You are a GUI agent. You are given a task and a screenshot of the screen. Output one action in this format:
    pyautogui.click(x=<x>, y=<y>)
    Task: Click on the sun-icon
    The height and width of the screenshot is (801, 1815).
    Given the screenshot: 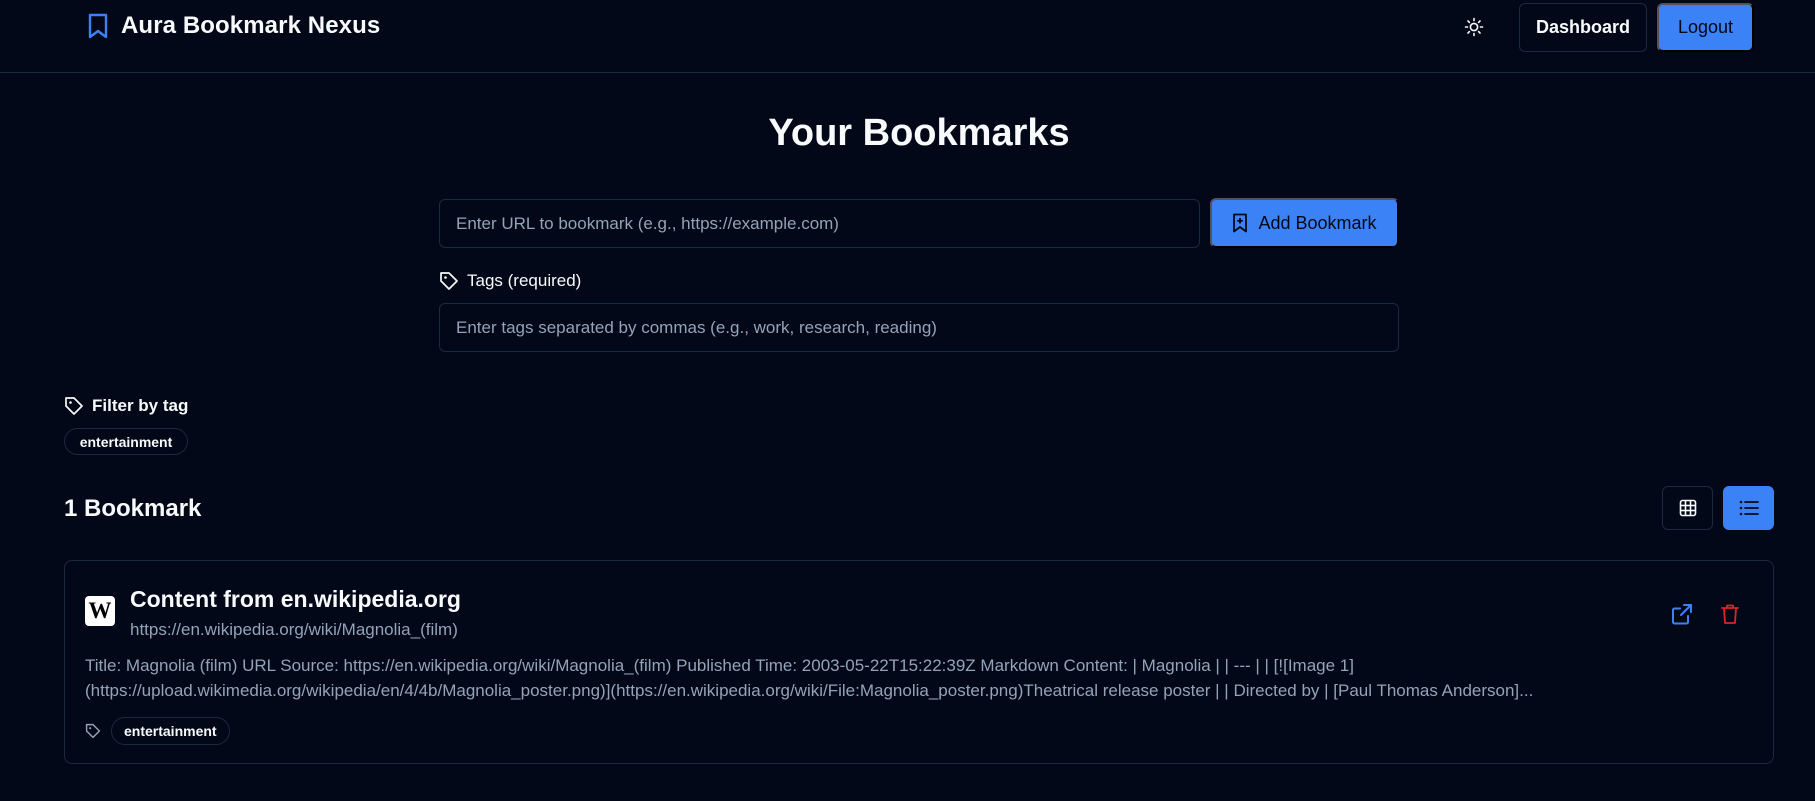 What is the action you would take?
    pyautogui.click(x=1474, y=27)
    